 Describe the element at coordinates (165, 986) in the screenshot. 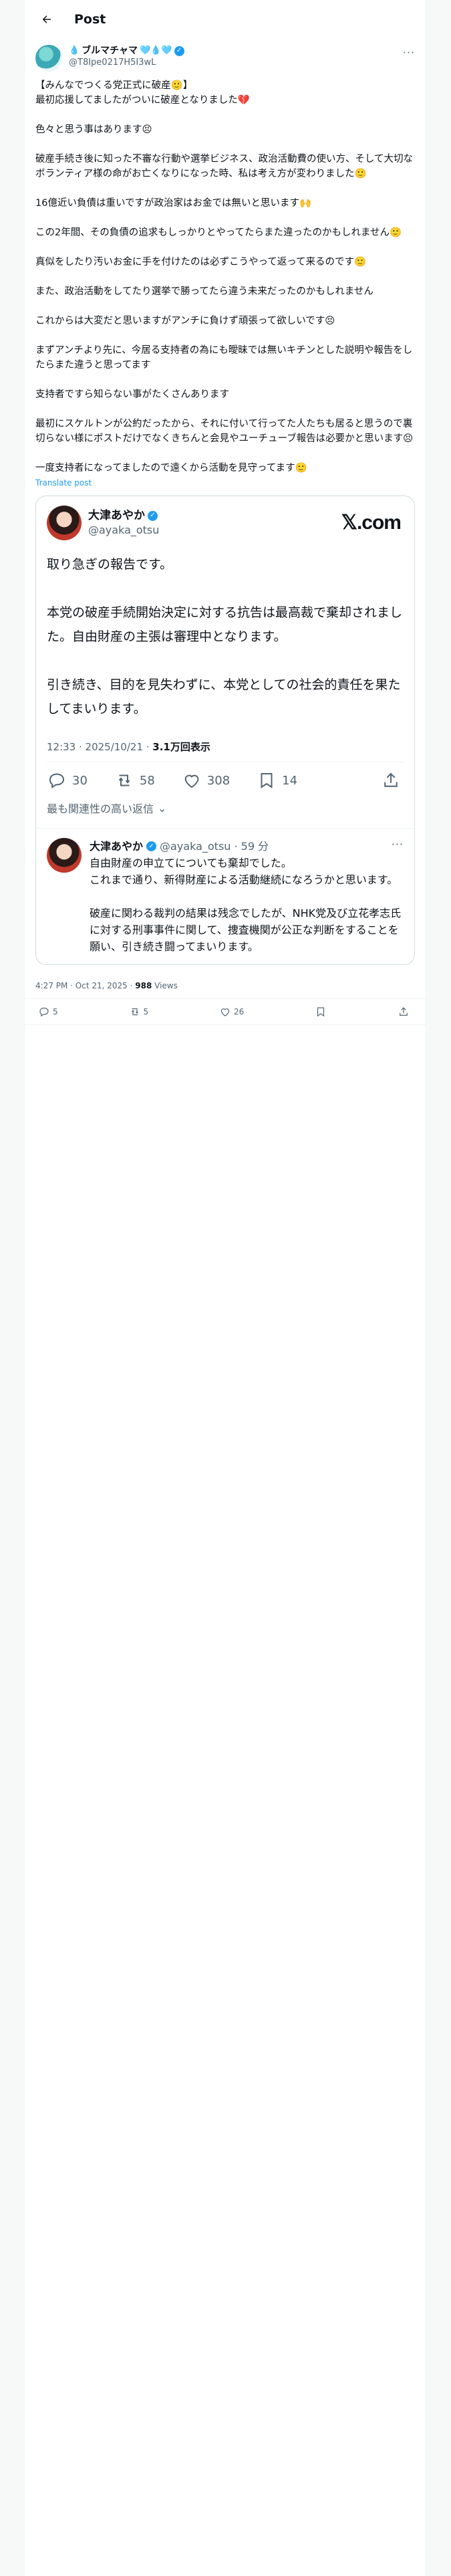

I see `post-views-label: Views` at that location.